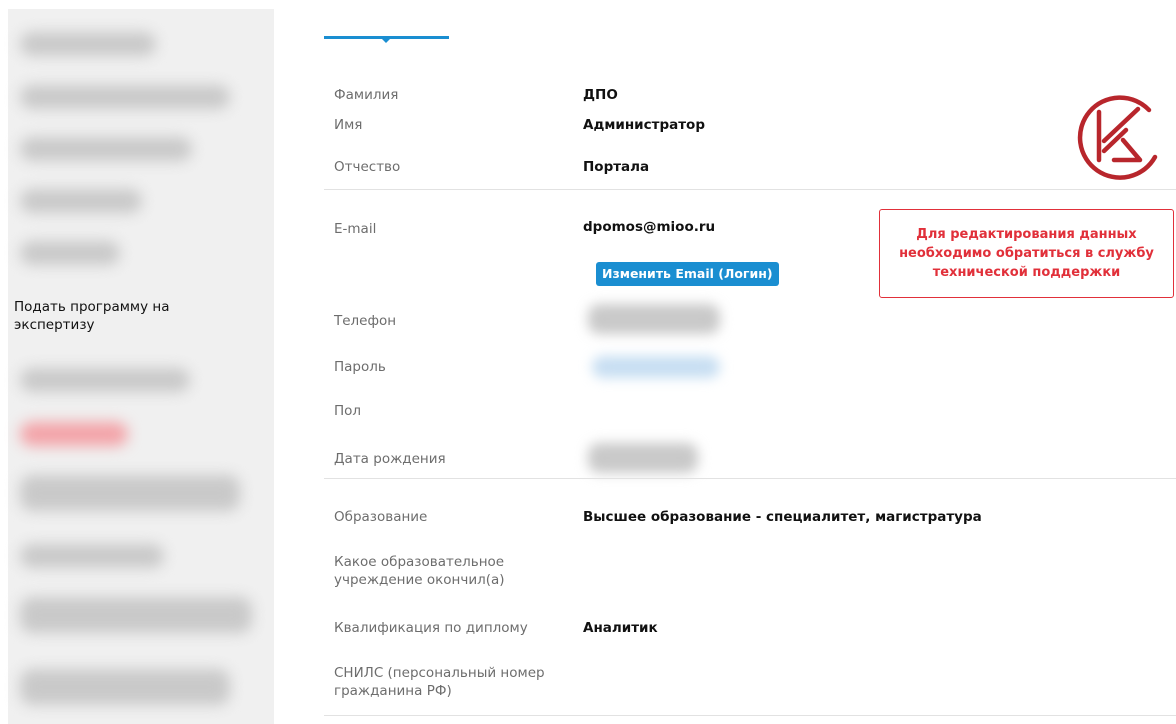 The width and height of the screenshot is (1176, 724). I want to click on phone-label: Телефон, so click(365, 321).